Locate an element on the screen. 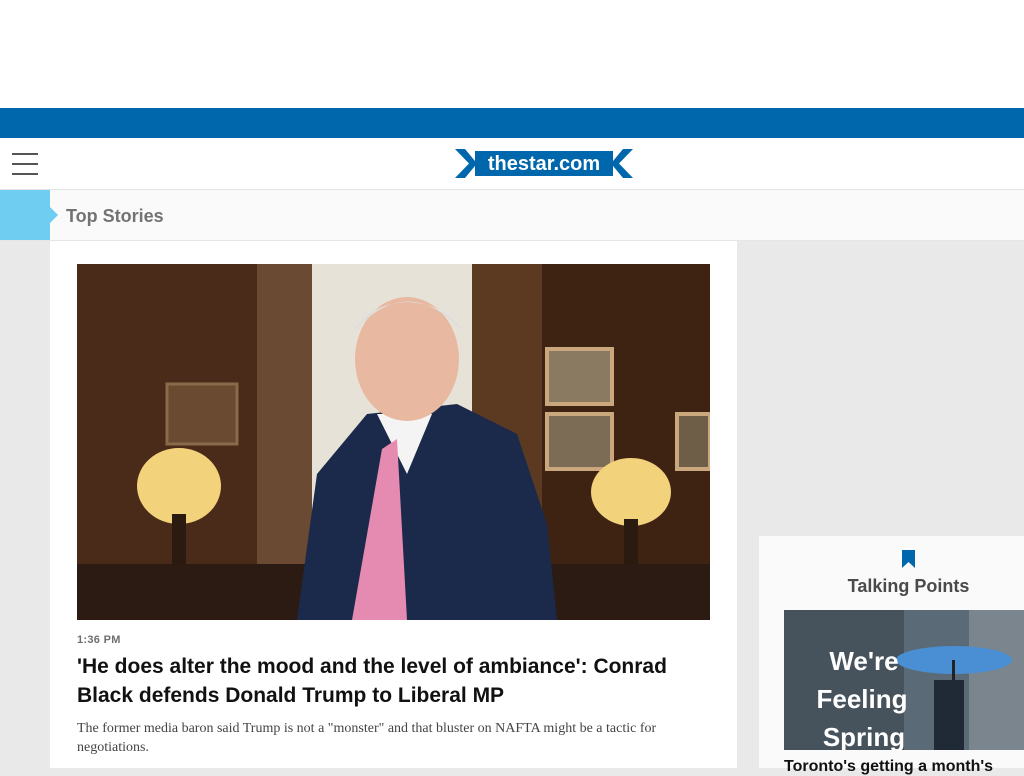 The image size is (1024, 776). section-title: Top Stories is located at coordinates (115, 216).